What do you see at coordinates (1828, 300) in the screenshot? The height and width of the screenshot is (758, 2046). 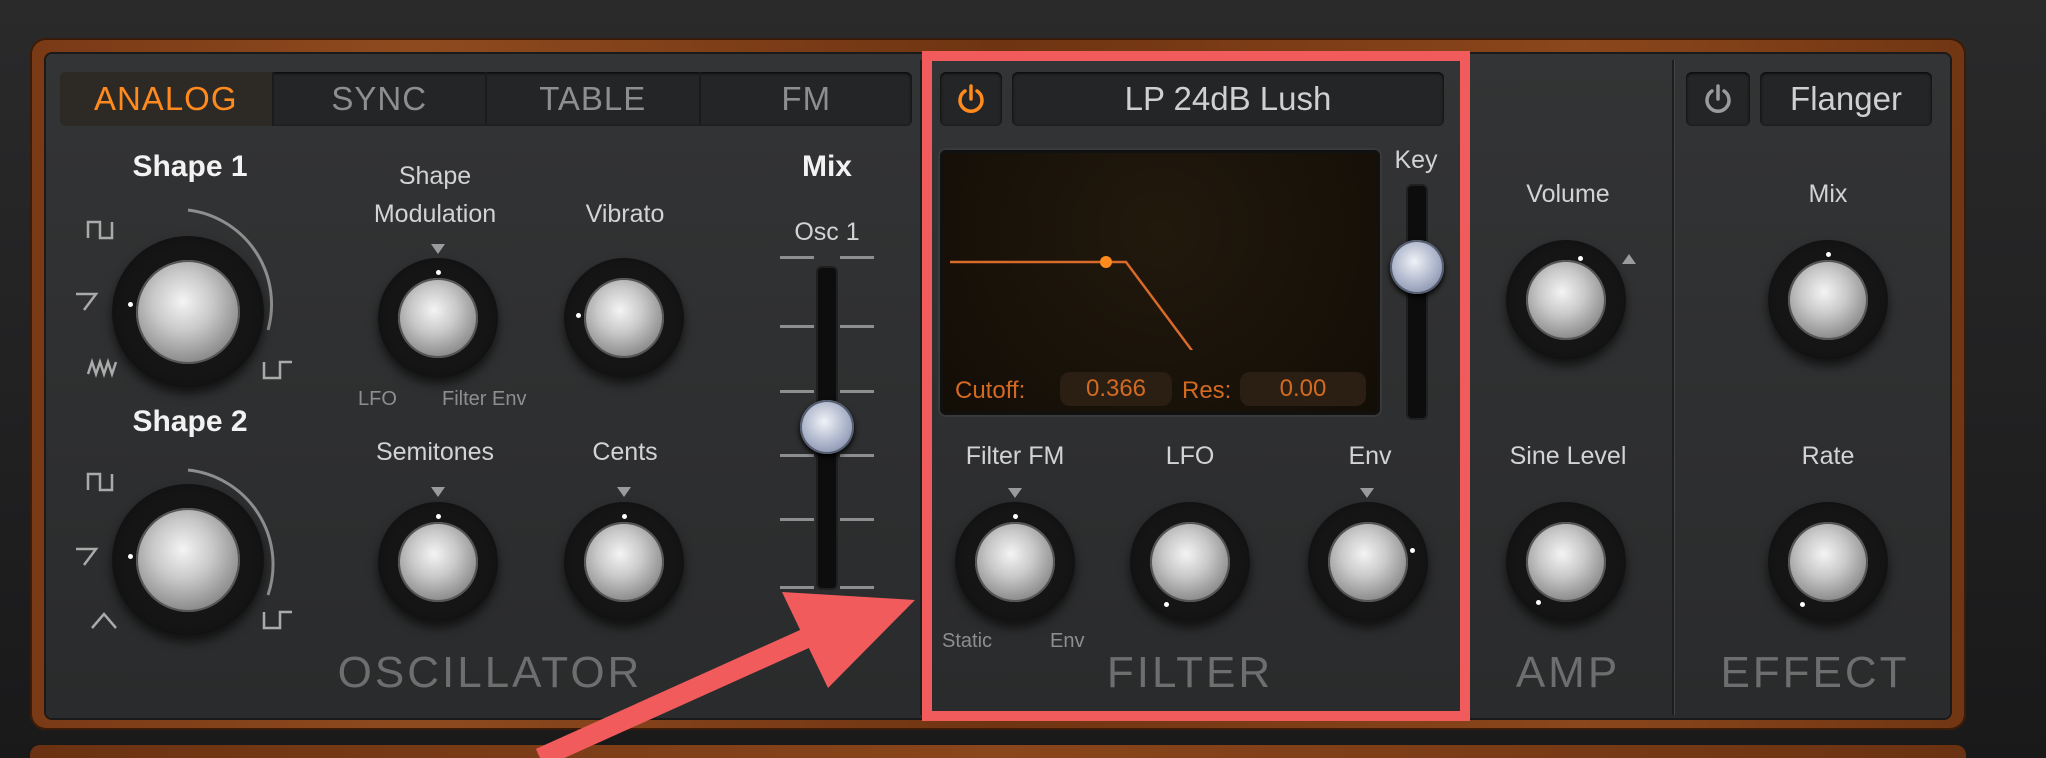 I see `effect-mix-knob` at bounding box center [1828, 300].